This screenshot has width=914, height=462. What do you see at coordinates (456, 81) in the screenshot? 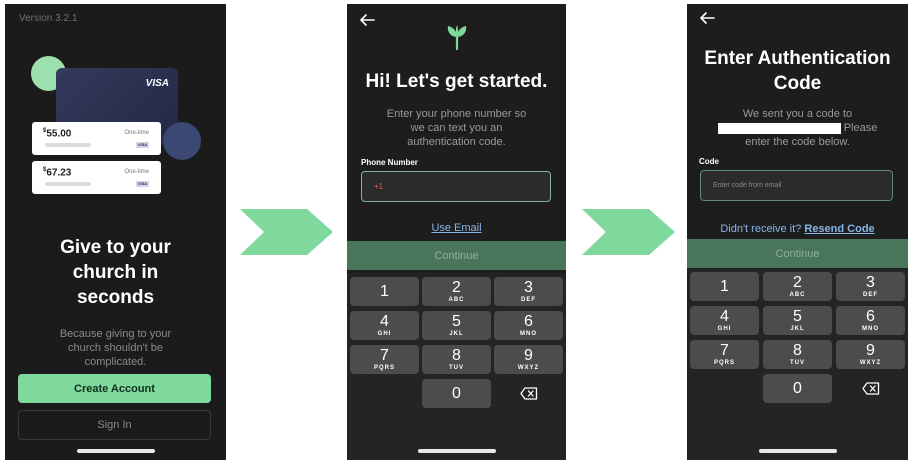
I see `page-title: Hi! Let's get started.` at bounding box center [456, 81].